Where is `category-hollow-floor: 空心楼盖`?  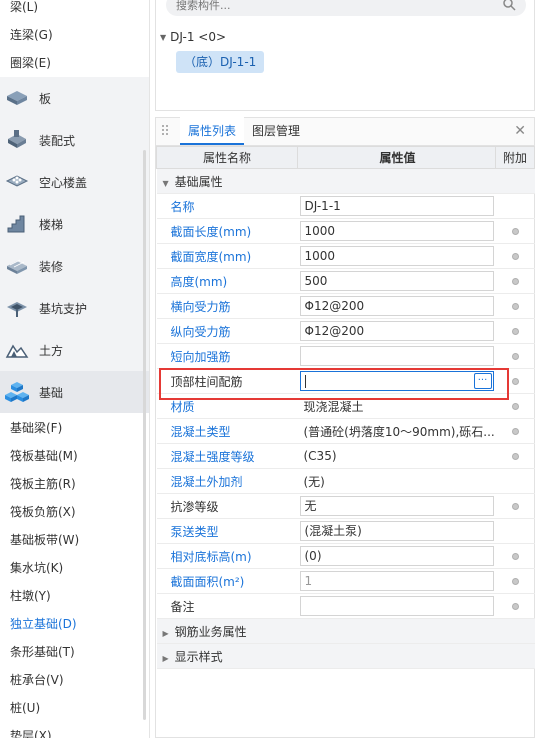 category-hollow-floor: 空心楼盖 is located at coordinates (74, 182).